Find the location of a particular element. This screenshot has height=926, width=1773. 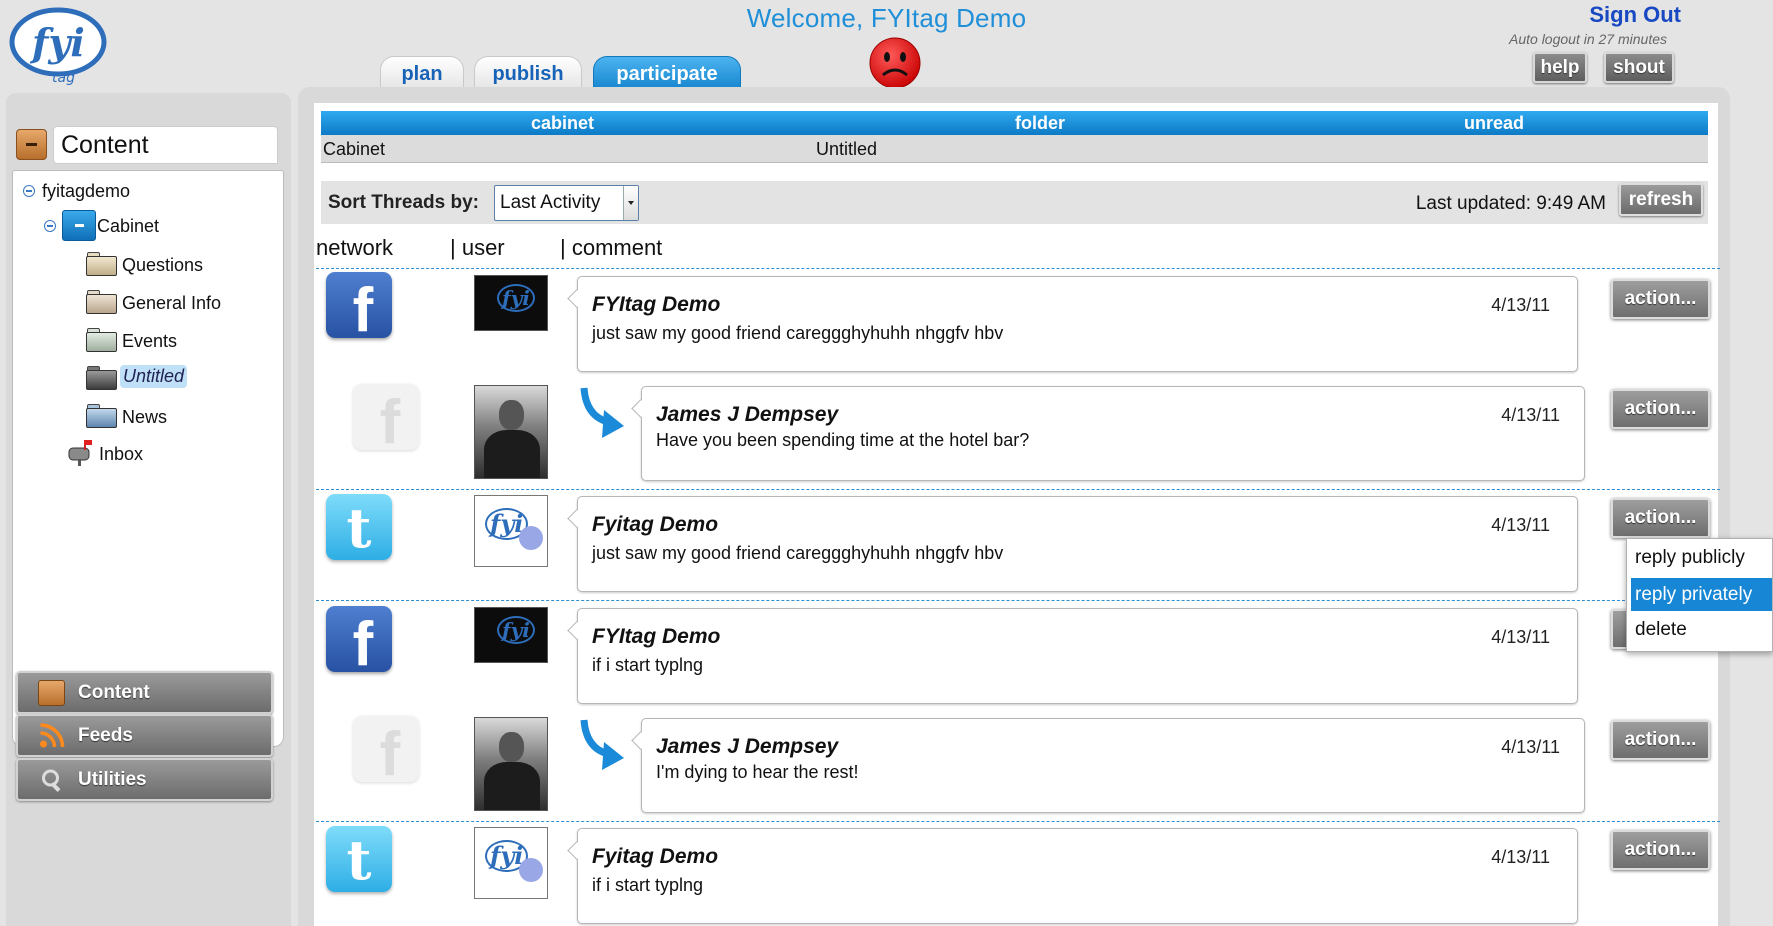

help-button: help is located at coordinates (1560, 67).